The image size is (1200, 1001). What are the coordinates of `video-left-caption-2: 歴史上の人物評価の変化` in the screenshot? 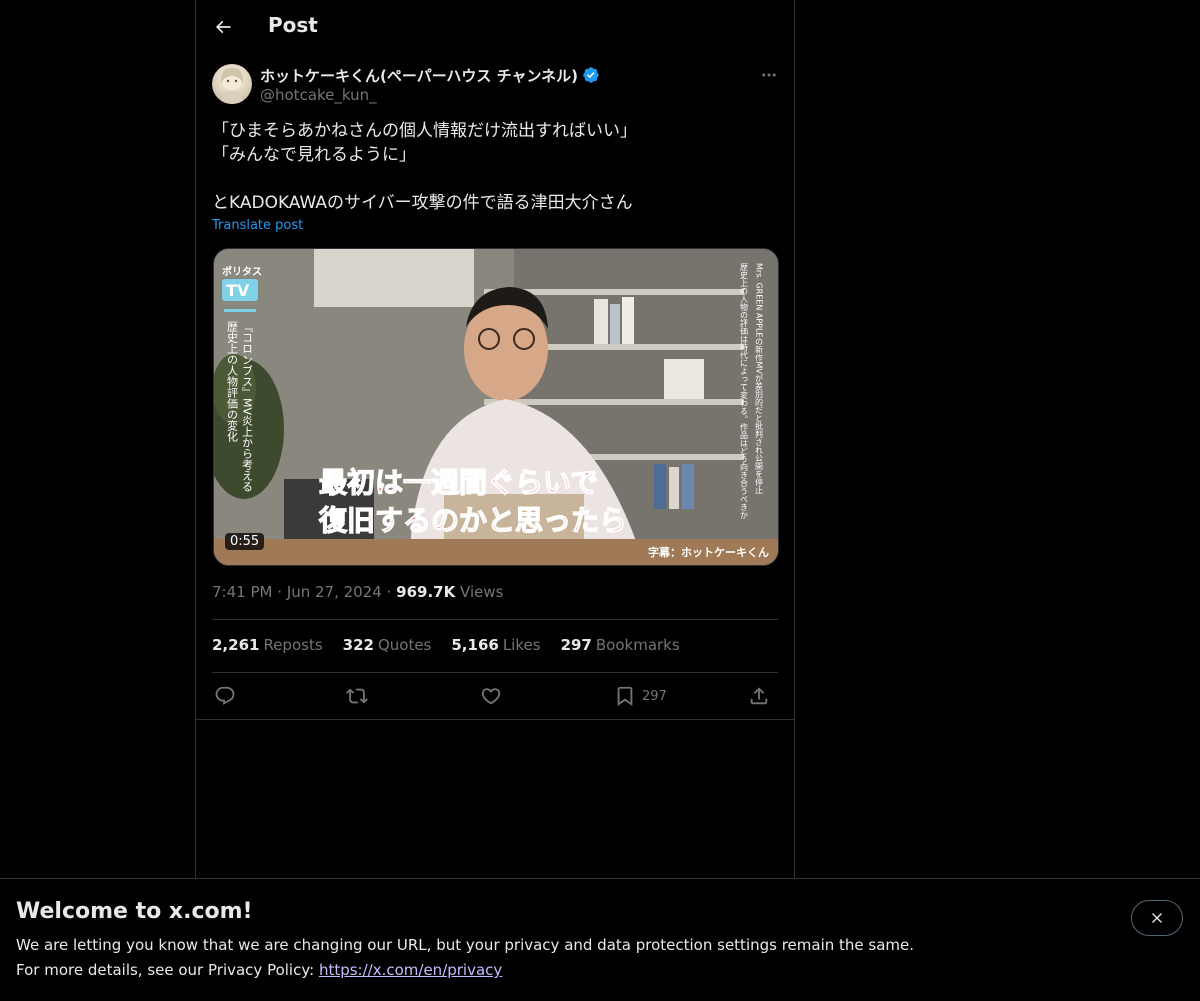 It's located at (232, 382).